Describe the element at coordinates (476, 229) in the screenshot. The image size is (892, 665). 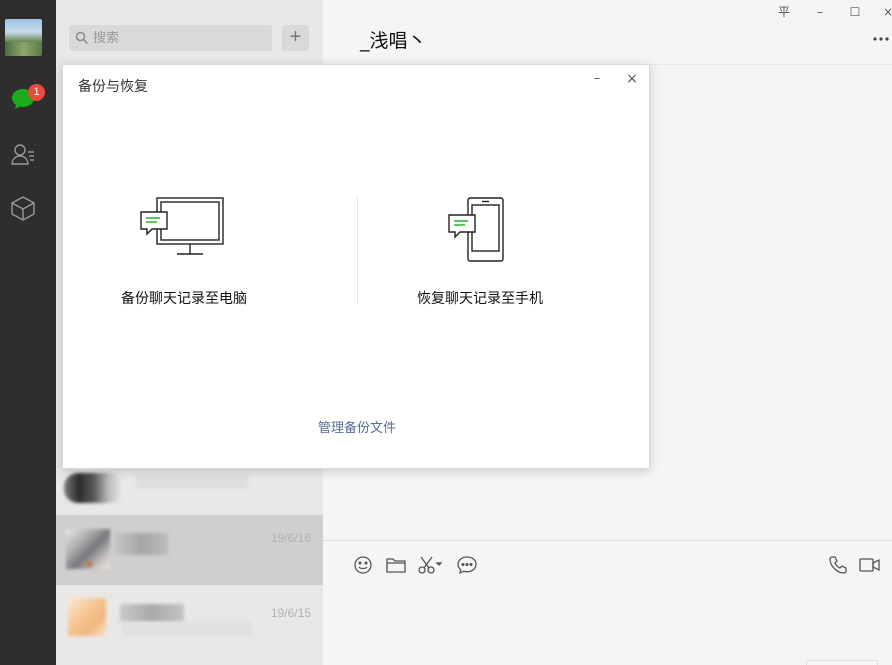
I see `phone-chat-icon` at that location.